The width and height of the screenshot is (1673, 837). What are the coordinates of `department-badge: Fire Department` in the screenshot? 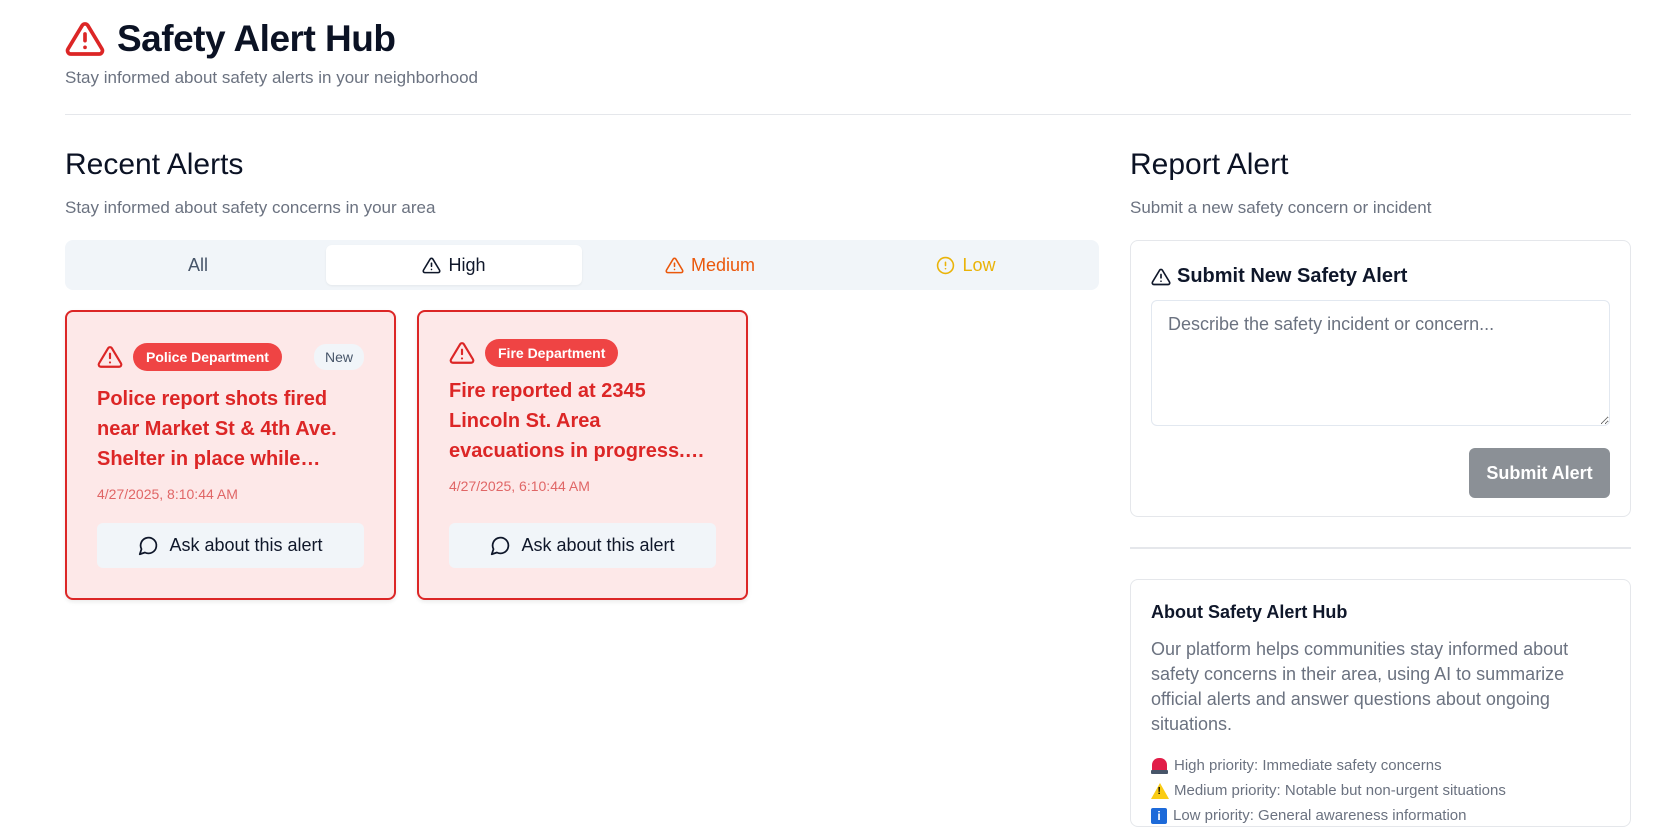 It's located at (552, 353).